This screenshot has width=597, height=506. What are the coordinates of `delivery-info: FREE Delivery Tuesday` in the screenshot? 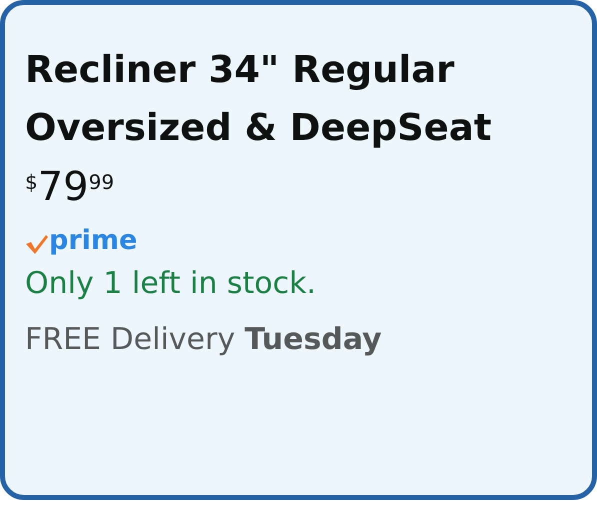 It's located at (203, 340).